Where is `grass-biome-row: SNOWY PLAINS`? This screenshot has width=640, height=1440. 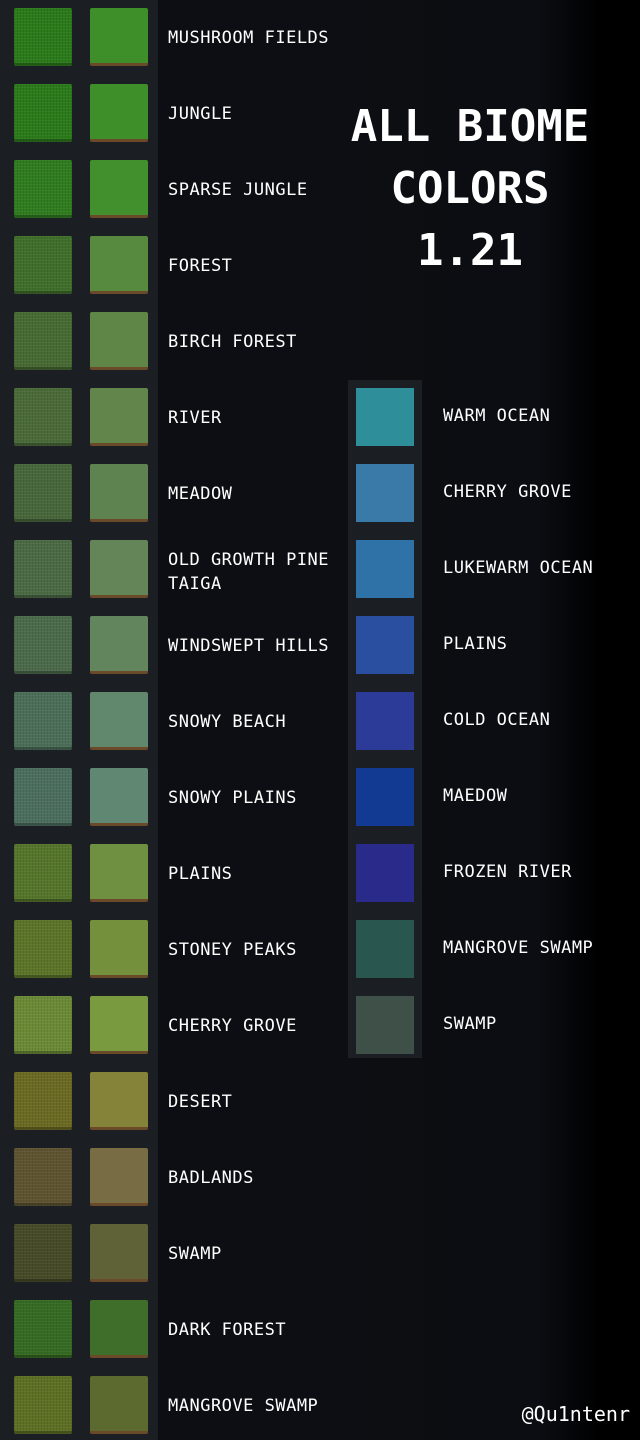 grass-biome-row: SNOWY PLAINS is located at coordinates (170, 797).